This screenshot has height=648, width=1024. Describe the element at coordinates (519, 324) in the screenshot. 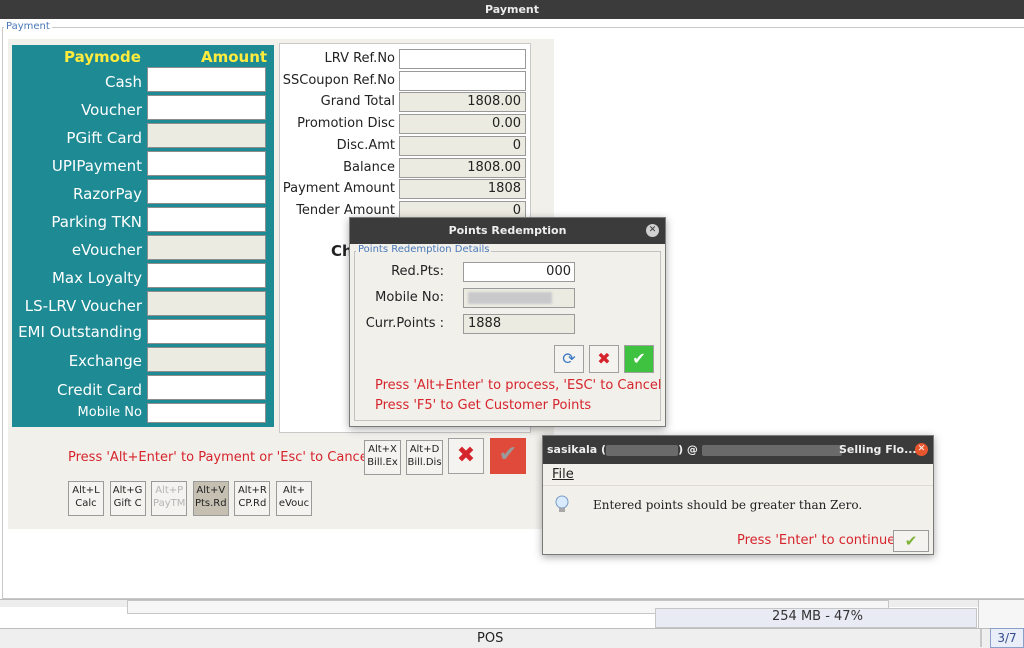

I see `curr-points-input: 1888` at that location.